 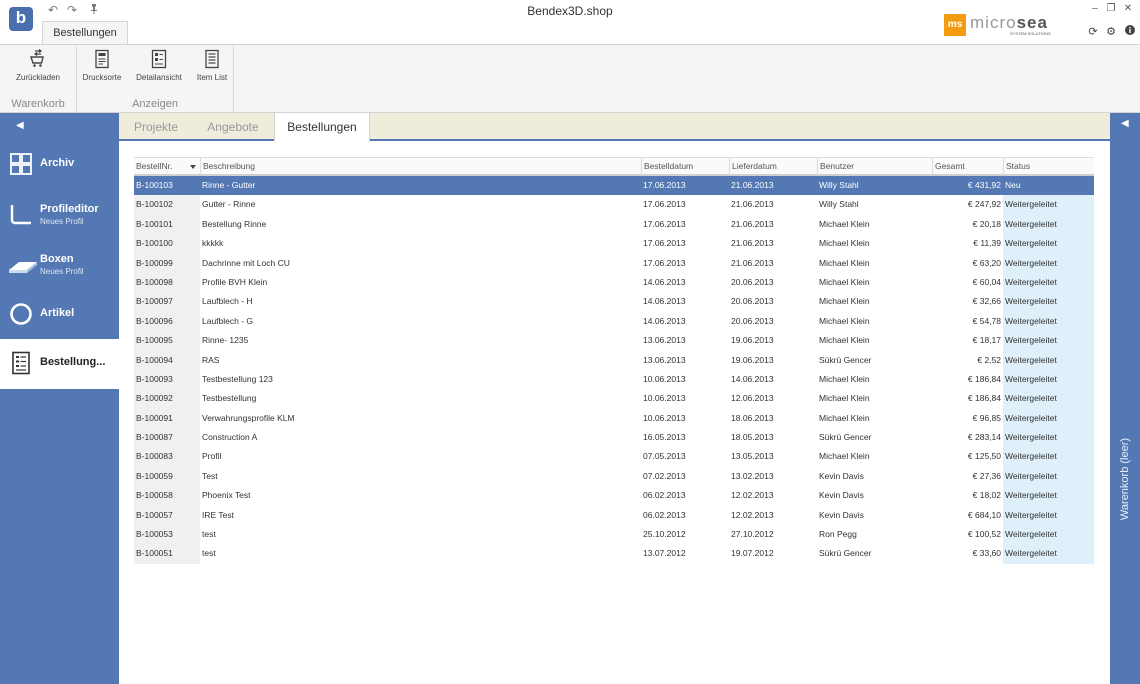 What do you see at coordinates (212, 77) in the screenshot?
I see `item-list-label: Item List` at bounding box center [212, 77].